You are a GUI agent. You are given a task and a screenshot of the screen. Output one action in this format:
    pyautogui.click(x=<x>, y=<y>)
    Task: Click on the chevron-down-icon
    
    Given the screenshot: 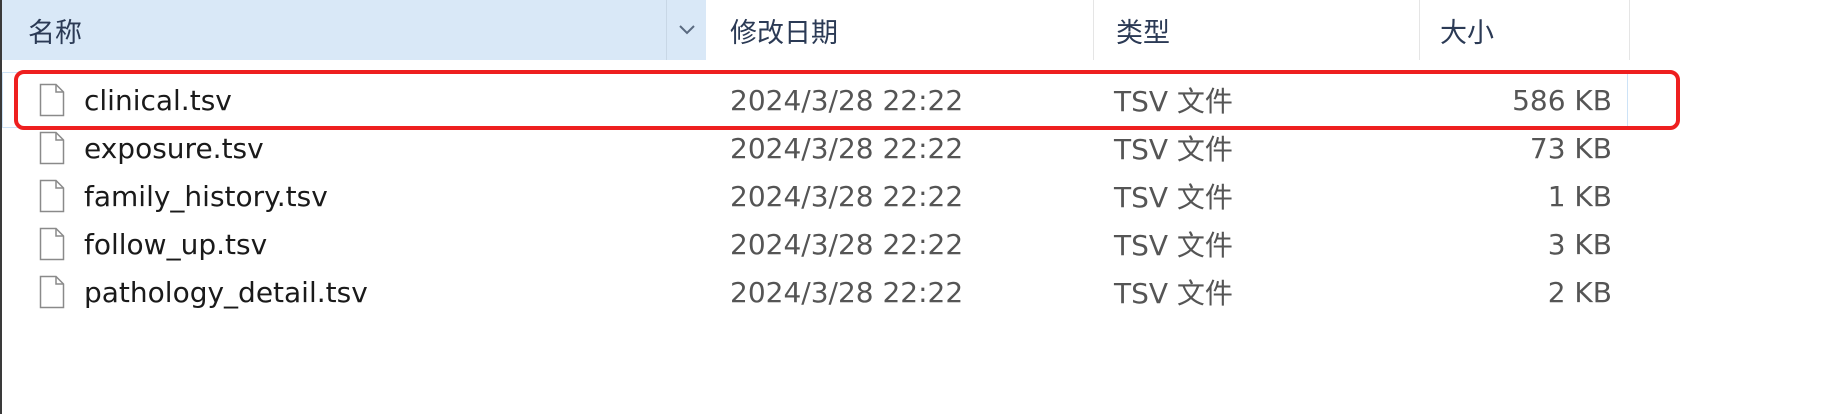 What is the action you would take?
    pyautogui.click(x=687, y=30)
    